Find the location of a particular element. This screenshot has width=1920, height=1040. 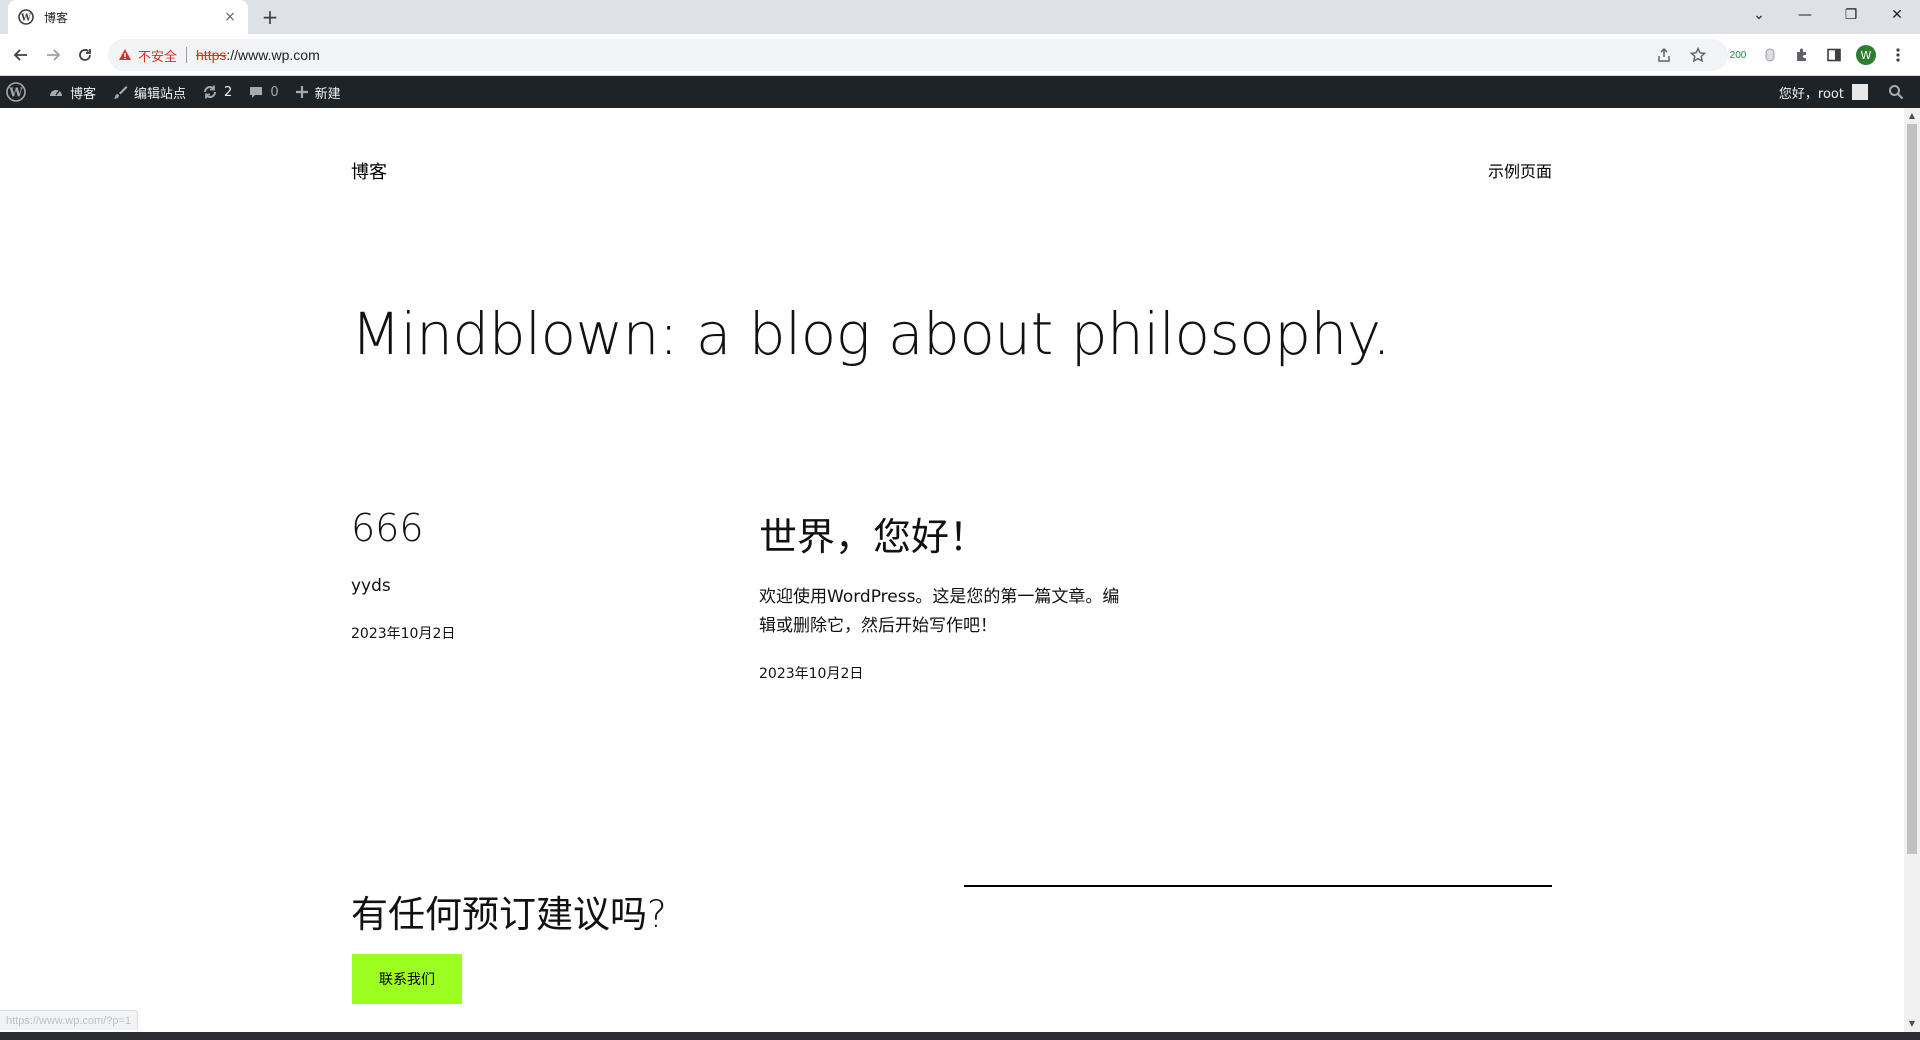

restore-button: ❐ is located at coordinates (1851, 15).